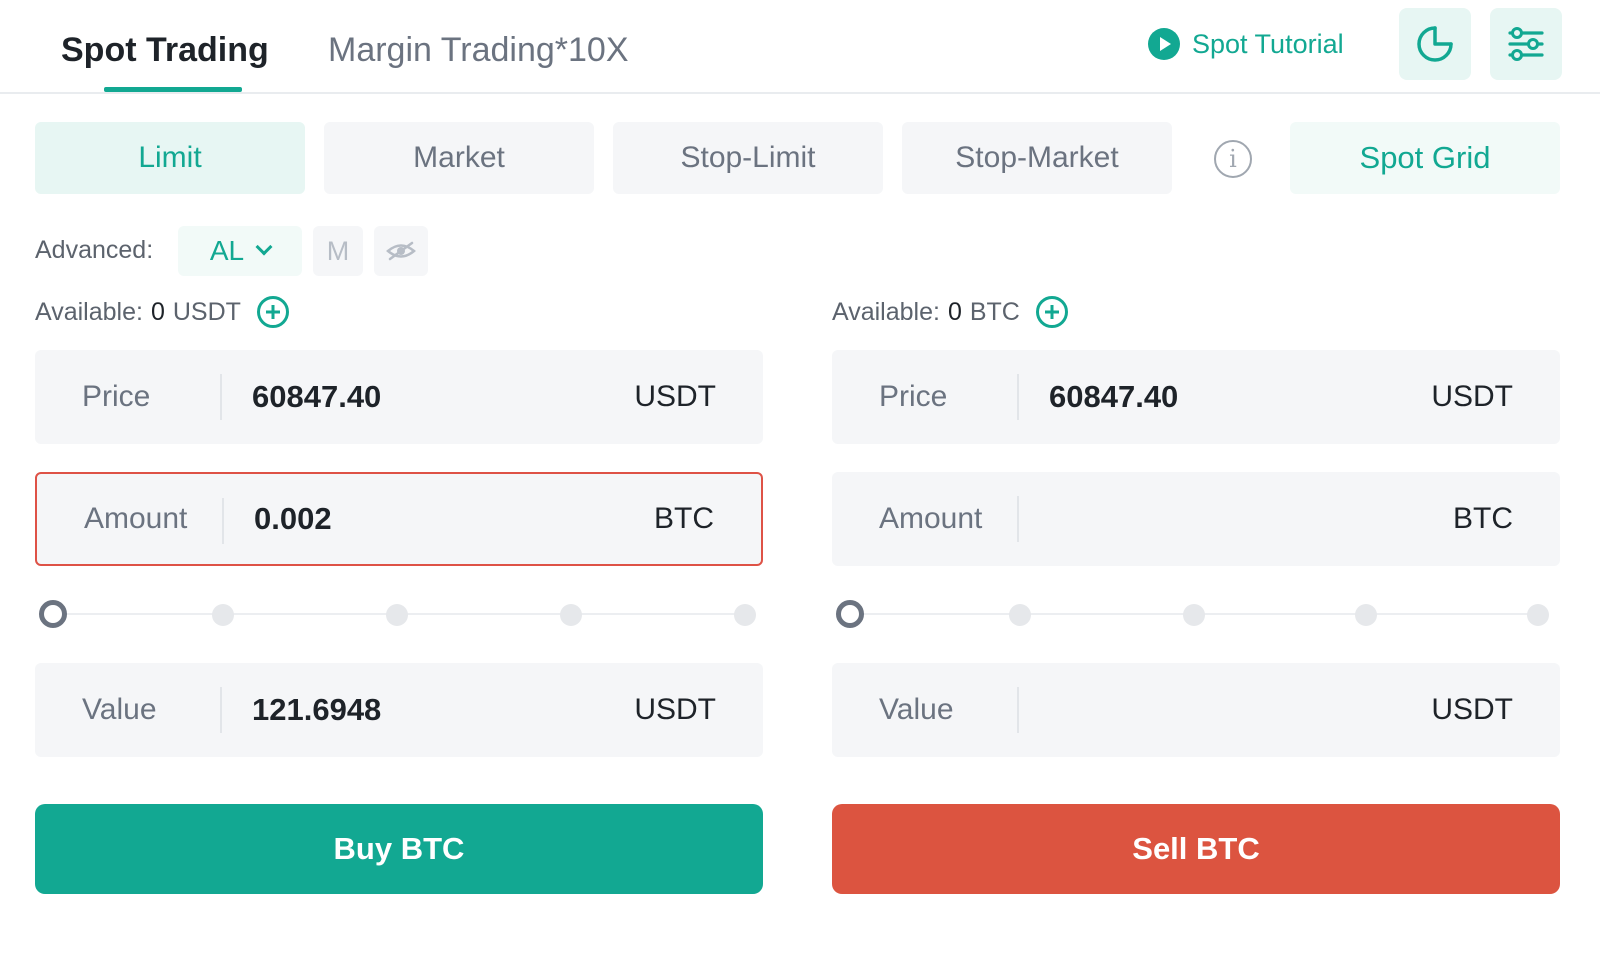 The image size is (1600, 957). I want to click on buy-available-unit: USDT, so click(206, 311).